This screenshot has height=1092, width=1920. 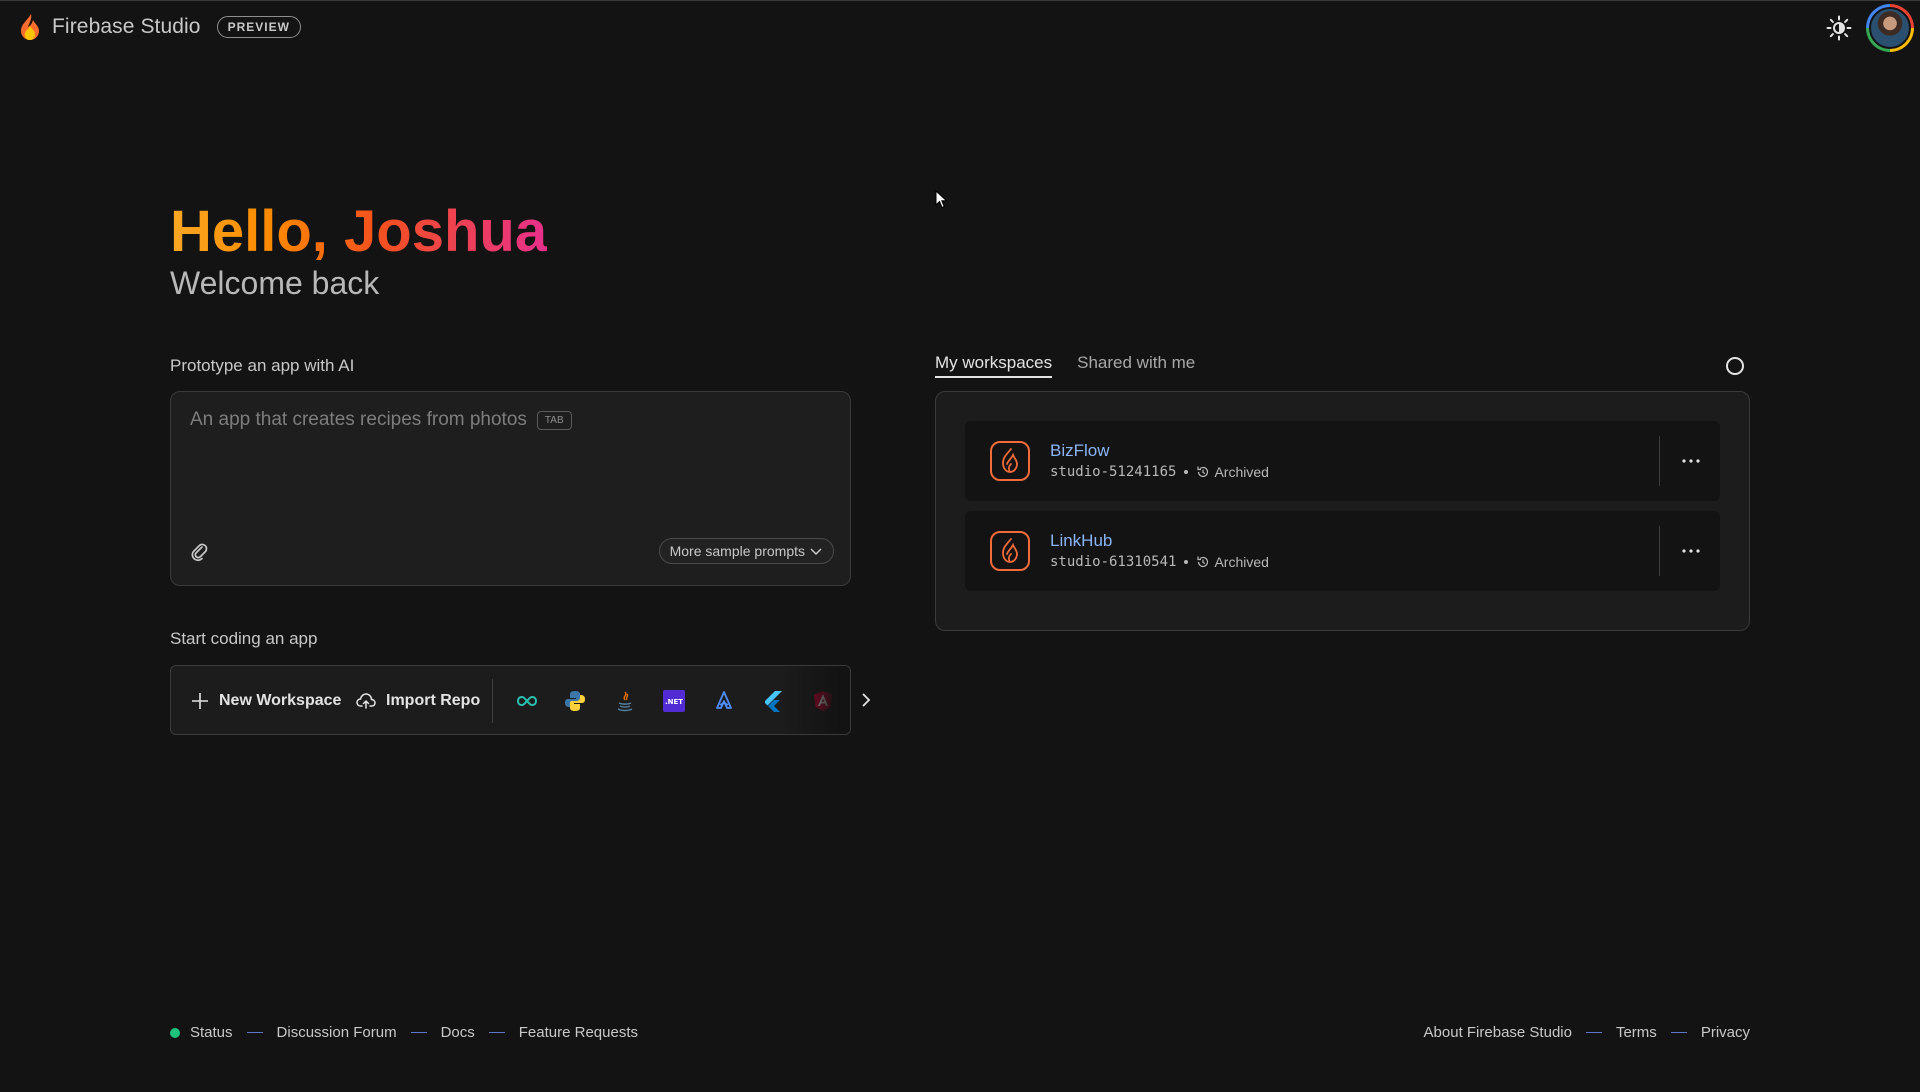 I want to click on astro-icon, so click(x=724, y=701).